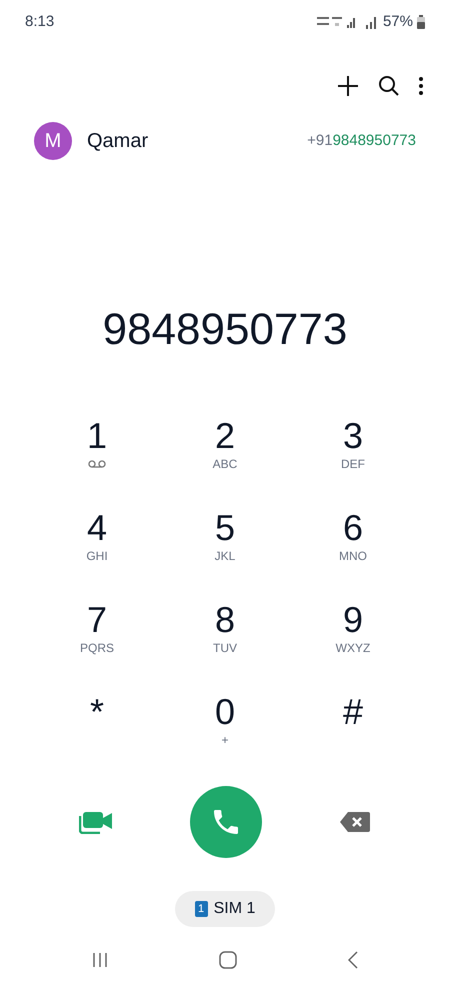 Image resolution: width=450 pixels, height=1000 pixels. I want to click on home-icon, so click(228, 960).